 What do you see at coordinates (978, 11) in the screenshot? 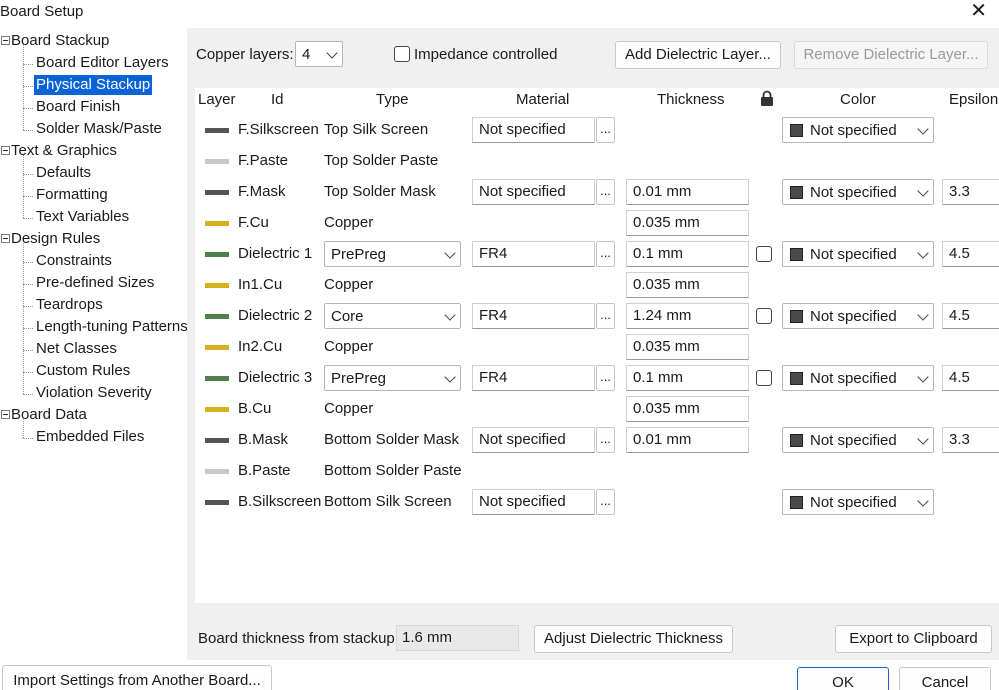
I see `close-icon: ✕` at bounding box center [978, 11].